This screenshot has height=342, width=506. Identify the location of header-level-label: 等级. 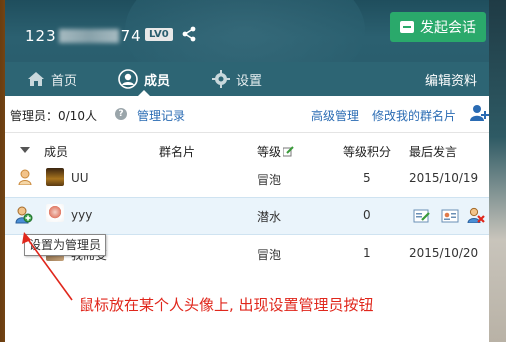
(269, 152).